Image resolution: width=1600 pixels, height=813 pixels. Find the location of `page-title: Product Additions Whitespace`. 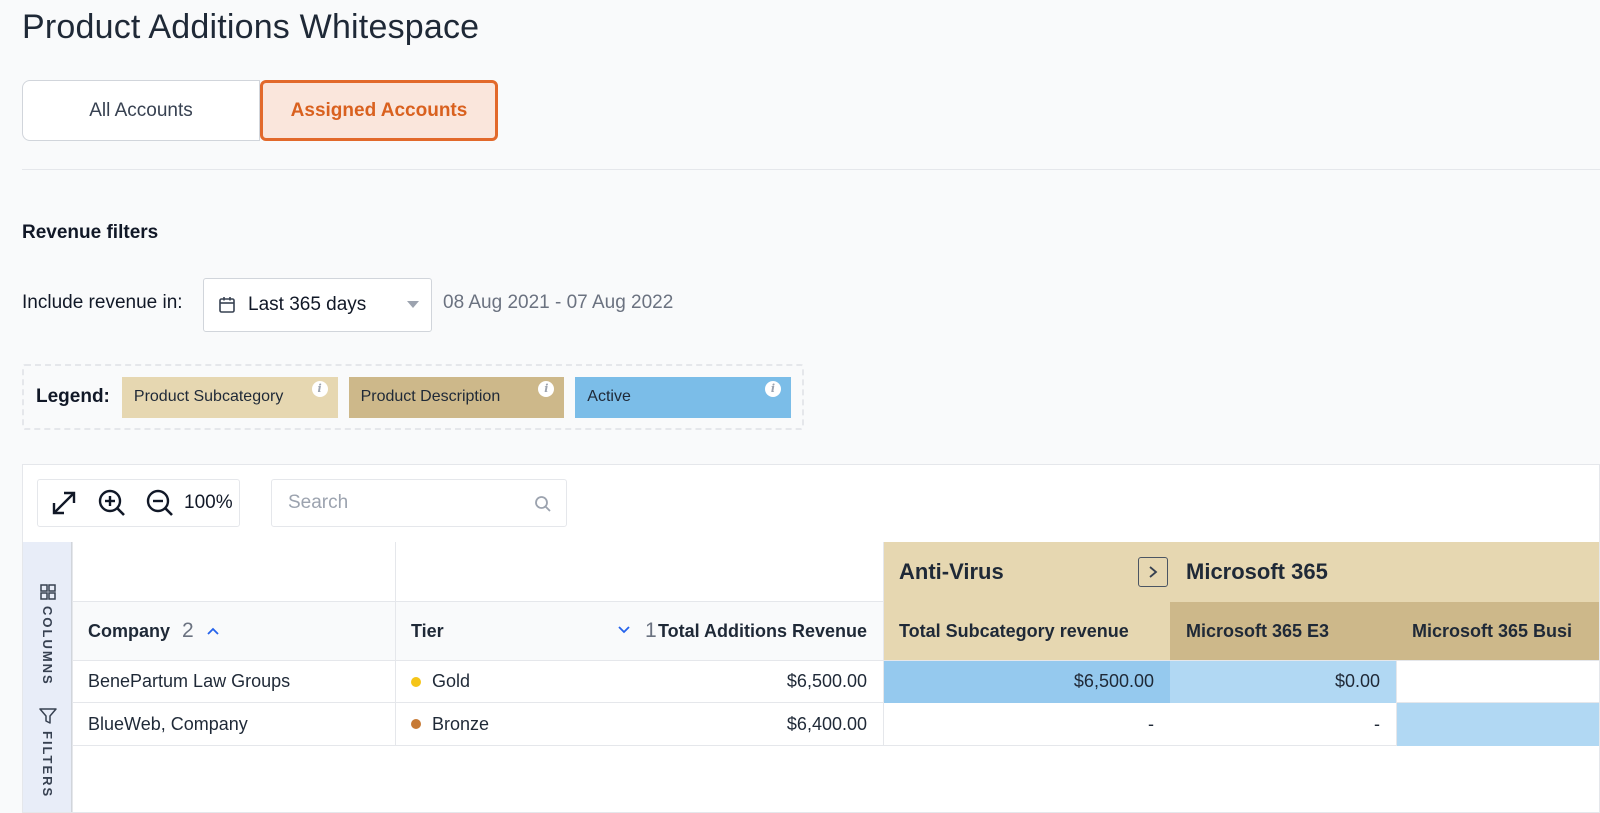

page-title: Product Additions Whitespace is located at coordinates (251, 27).